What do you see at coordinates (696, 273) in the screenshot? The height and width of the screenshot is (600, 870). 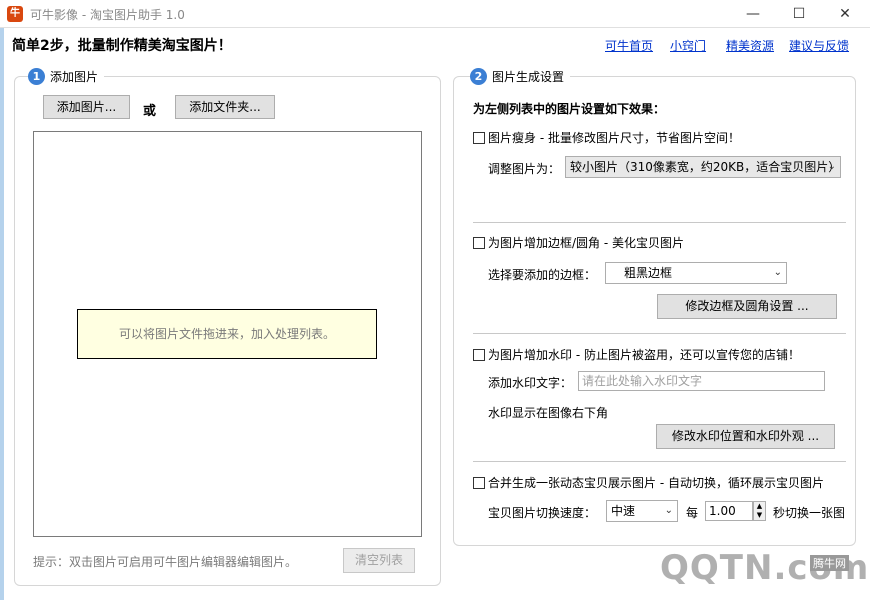 I see `border-select: 粗黑边框 ⌄` at bounding box center [696, 273].